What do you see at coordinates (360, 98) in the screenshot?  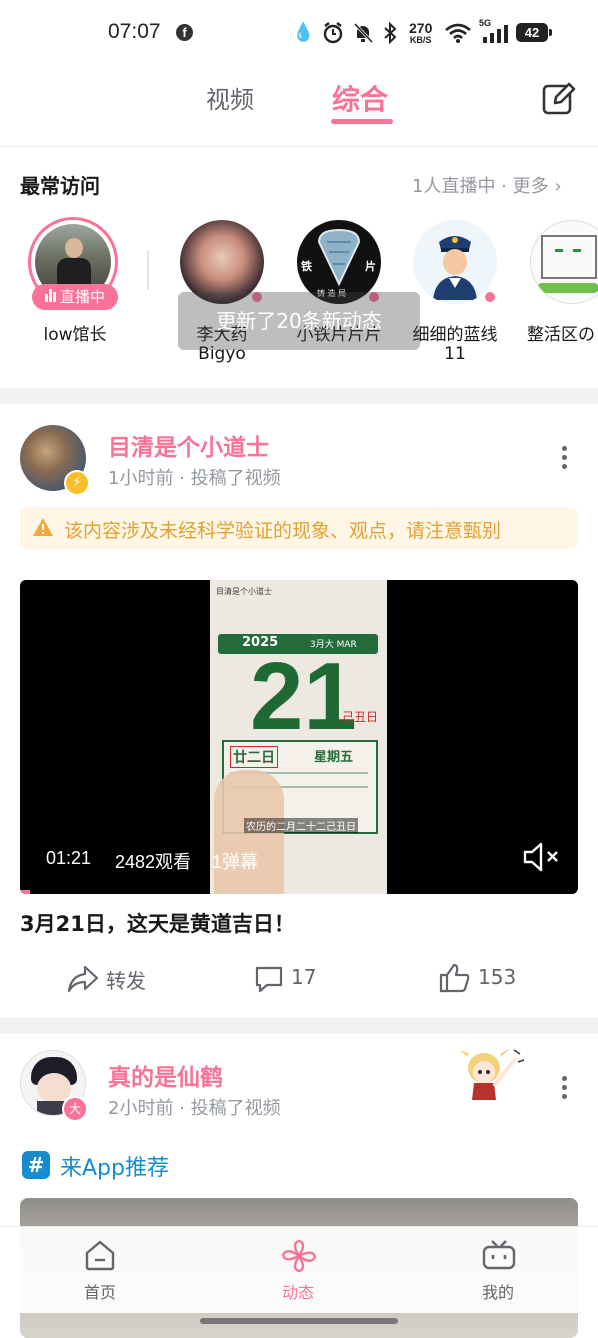 I see `tab-all: 综合` at bounding box center [360, 98].